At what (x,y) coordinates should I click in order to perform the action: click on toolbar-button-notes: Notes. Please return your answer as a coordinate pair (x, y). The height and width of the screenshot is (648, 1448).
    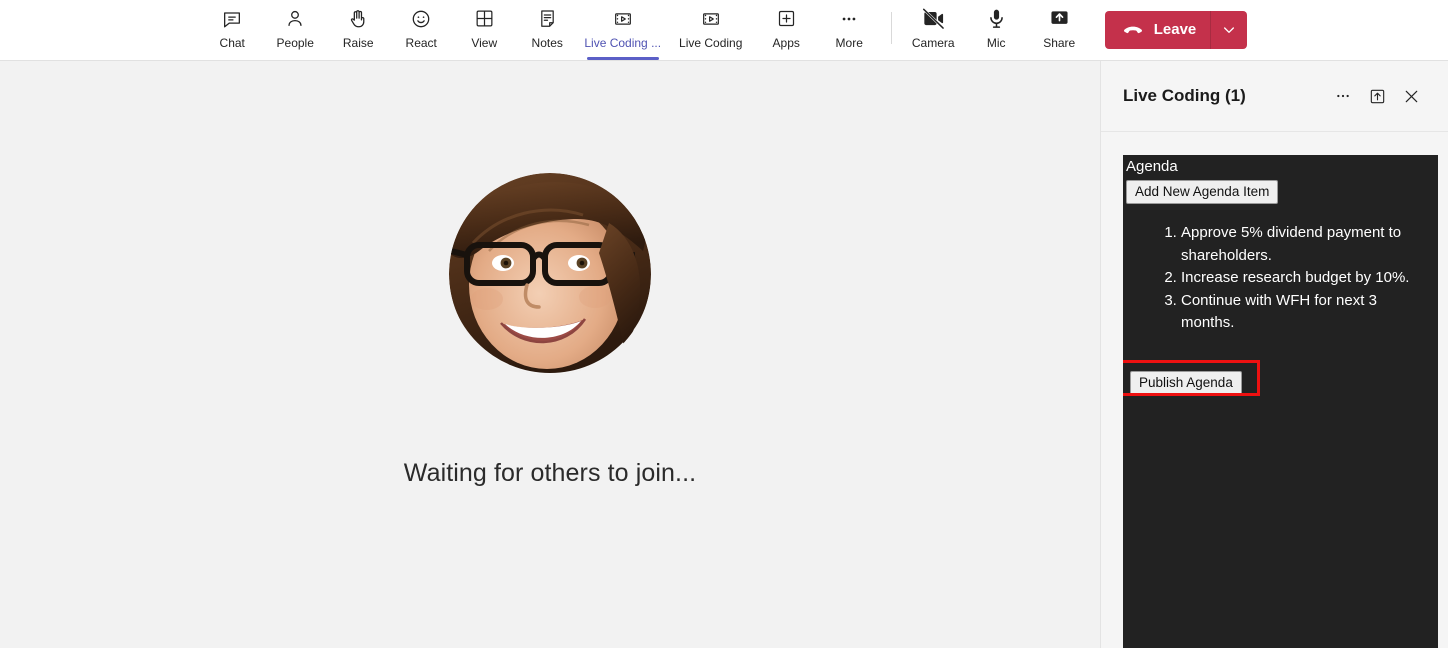
    Looking at the image, I should click on (547, 30).